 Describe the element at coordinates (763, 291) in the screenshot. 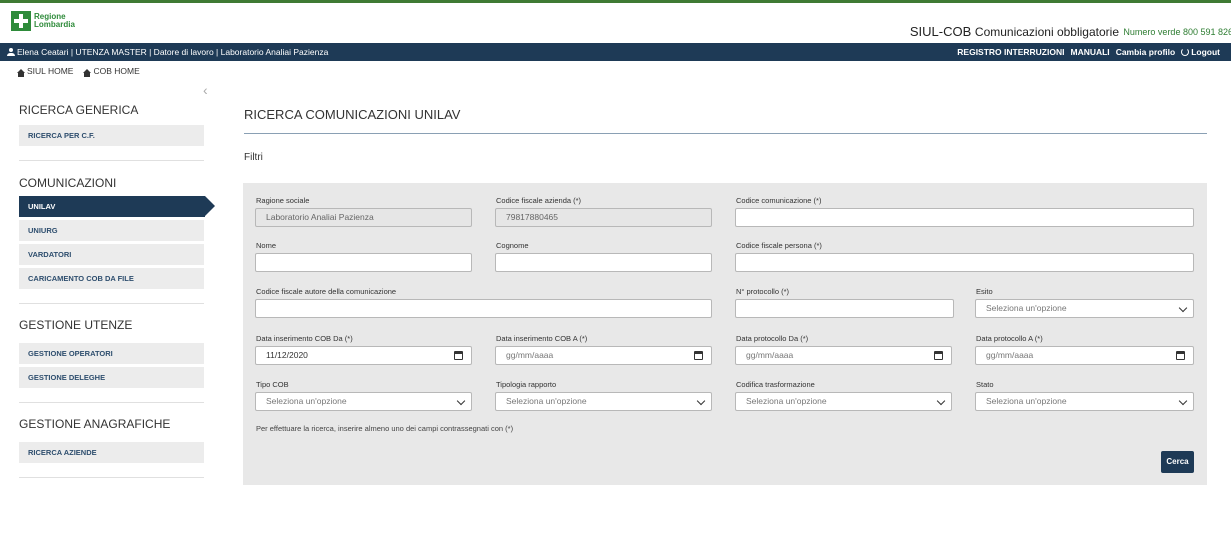

I see `protocollo-label: N° protocollo (*)` at that location.